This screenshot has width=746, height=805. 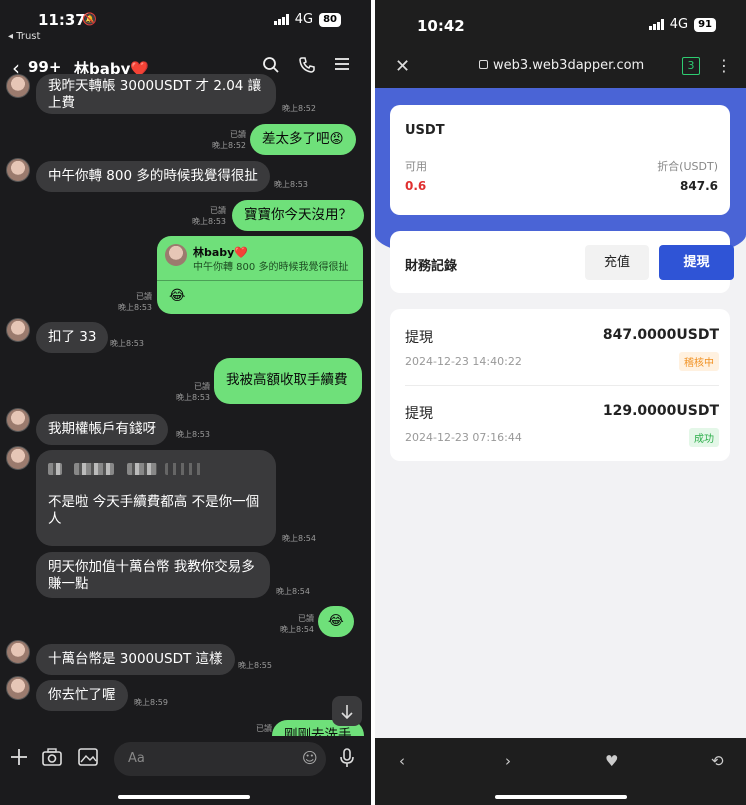 I want to click on smile-icon: ☺, so click(x=310, y=758).